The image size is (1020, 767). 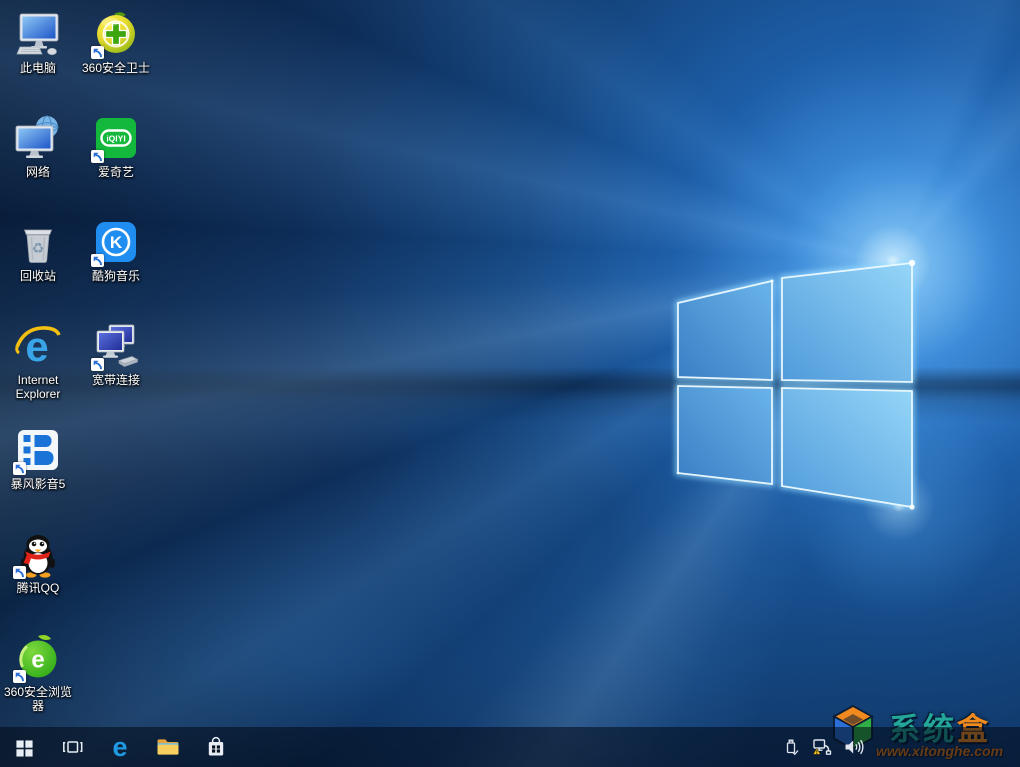 What do you see at coordinates (37, 450) in the screenshot?
I see `baofeng-player-icon` at bounding box center [37, 450].